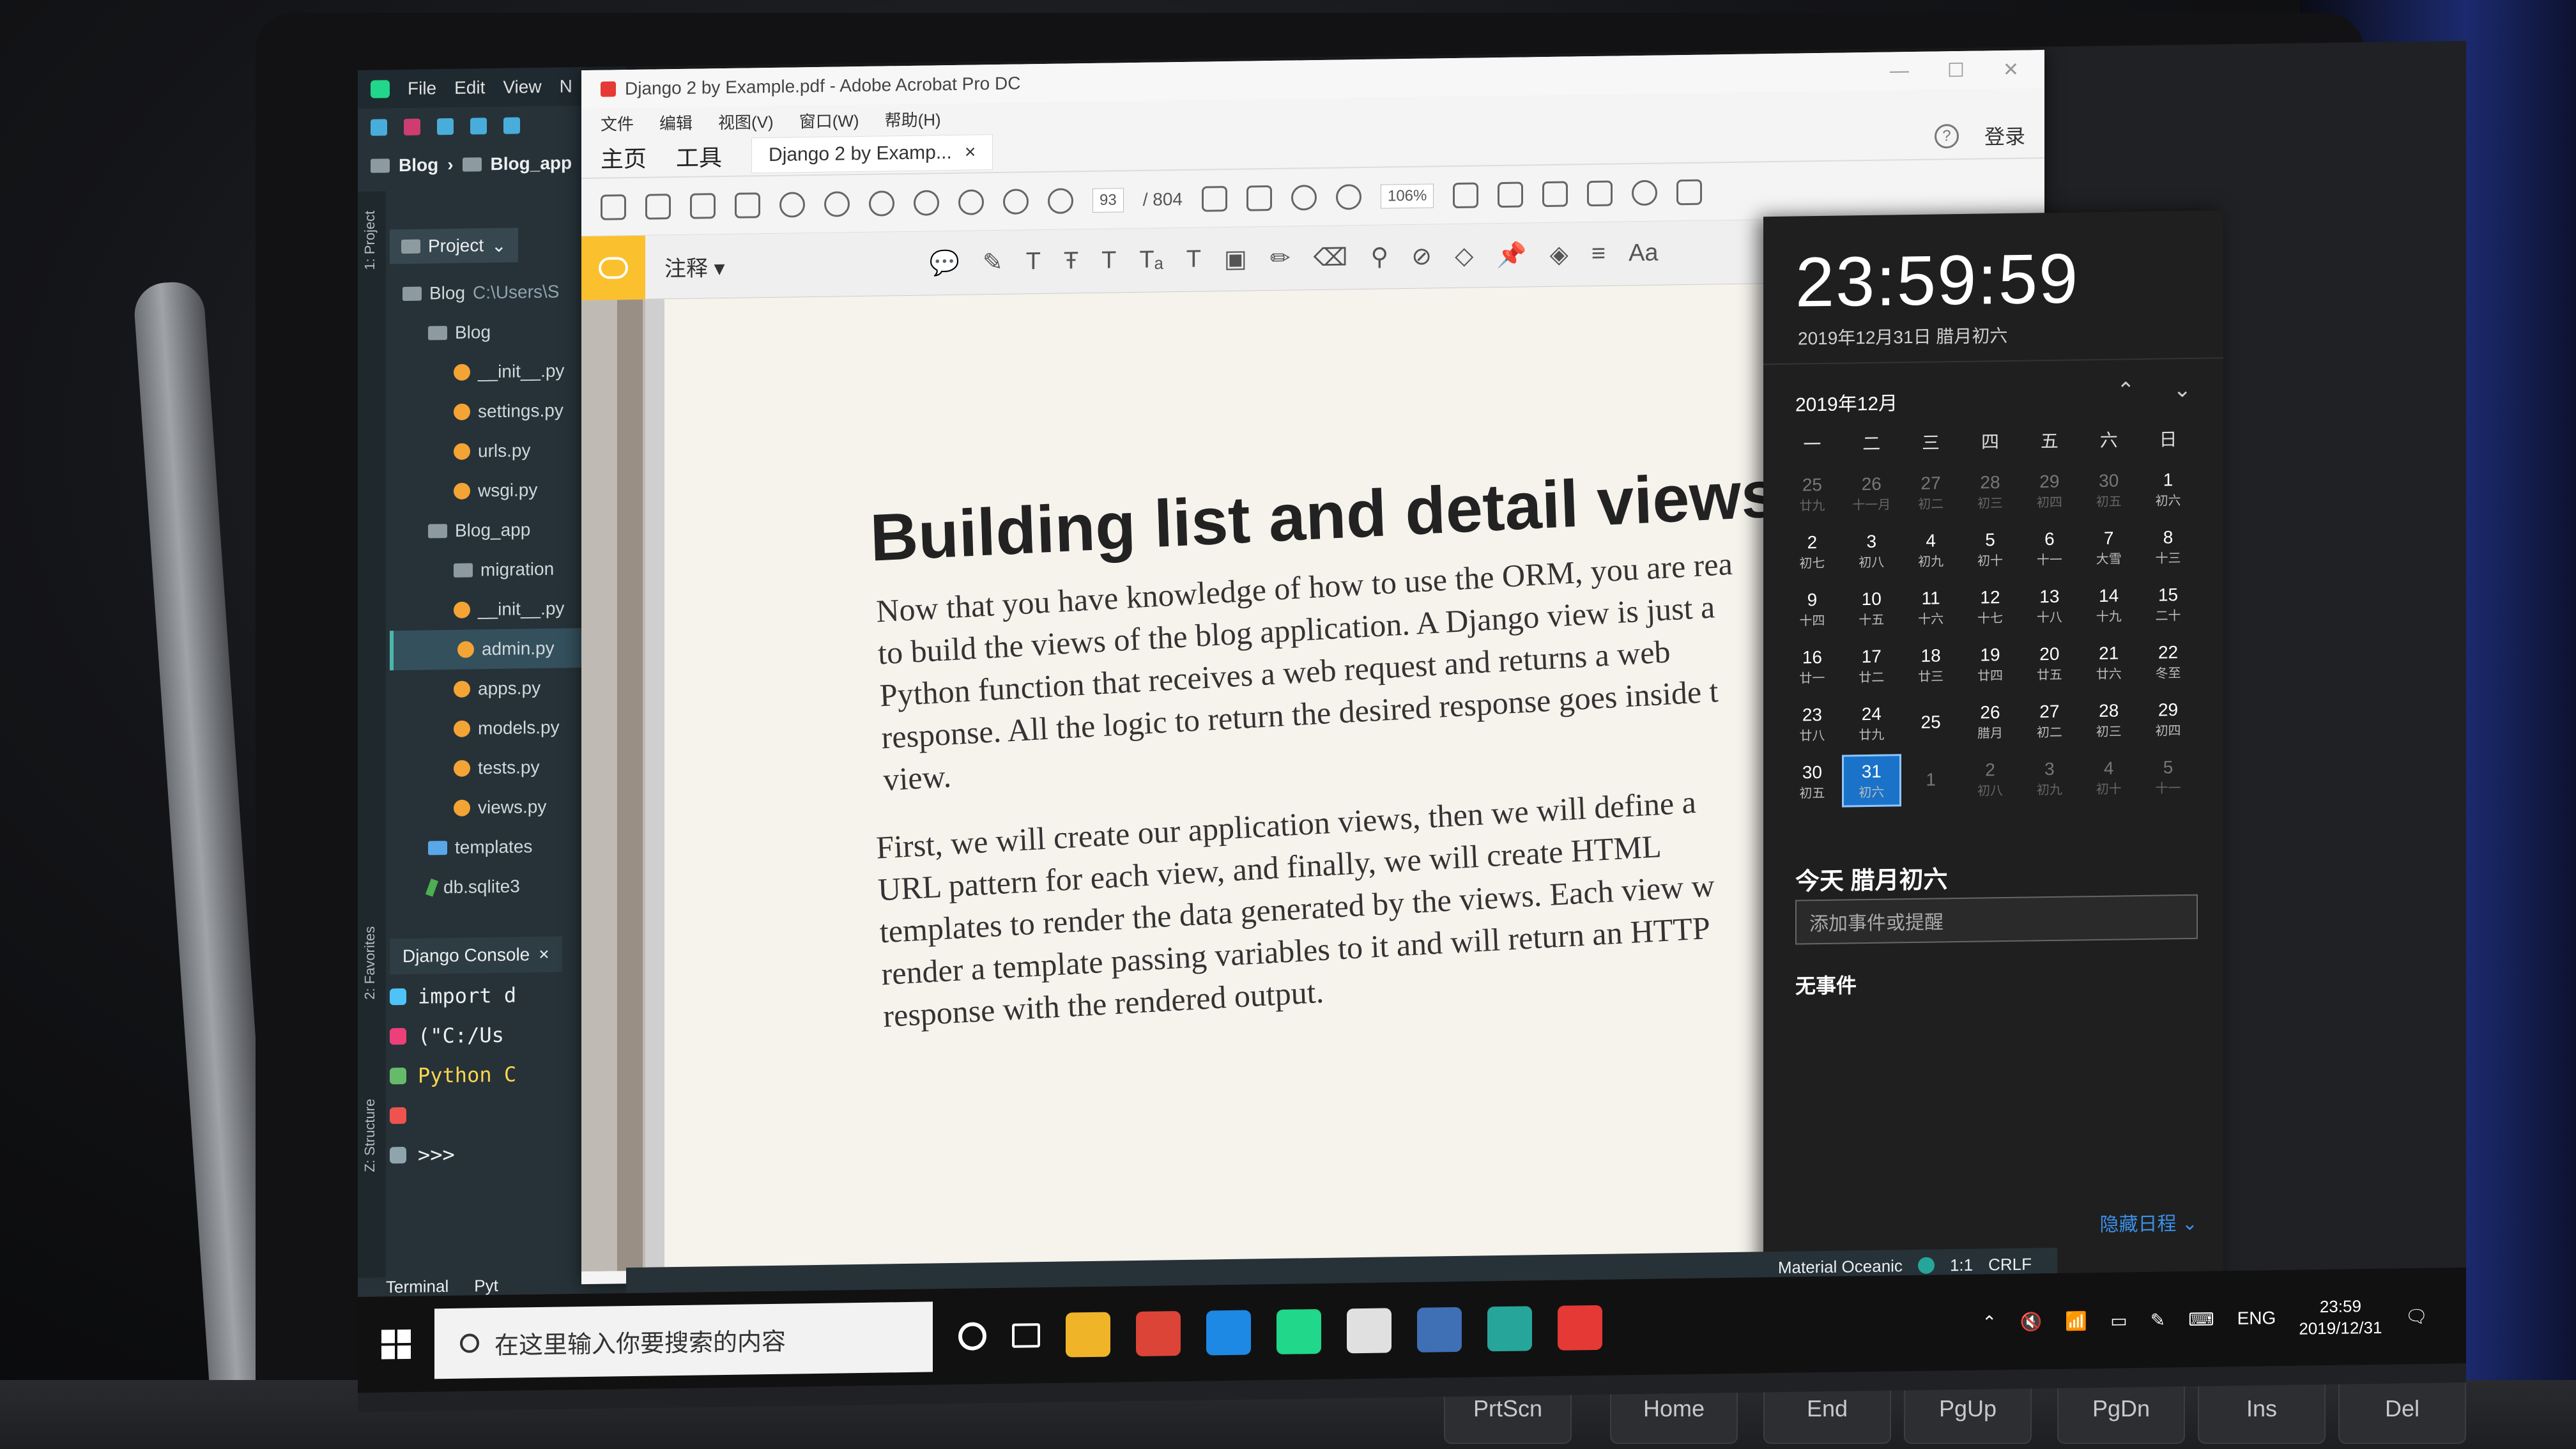  I want to click on tab-home: 主页, so click(624, 157).